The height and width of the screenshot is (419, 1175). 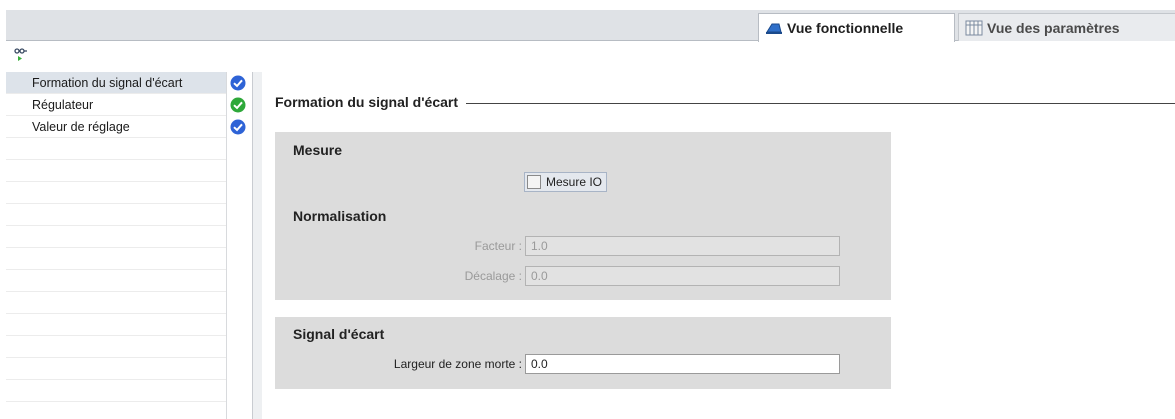 I want to click on decalage-label: Décalage :, so click(x=493, y=276).